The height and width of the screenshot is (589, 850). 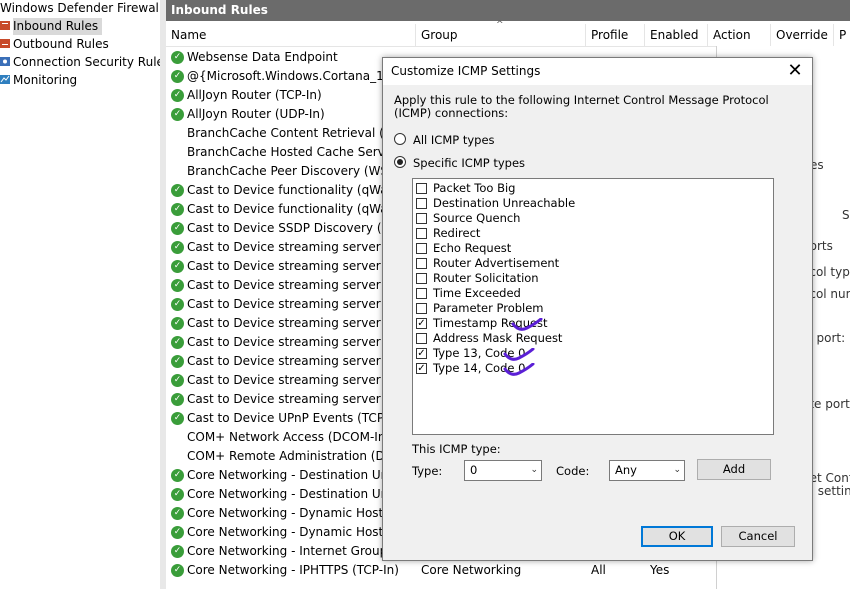 What do you see at coordinates (293, 570) in the screenshot?
I see `rule-name: Core Networking - IPHTTPS (TCP-In)` at bounding box center [293, 570].